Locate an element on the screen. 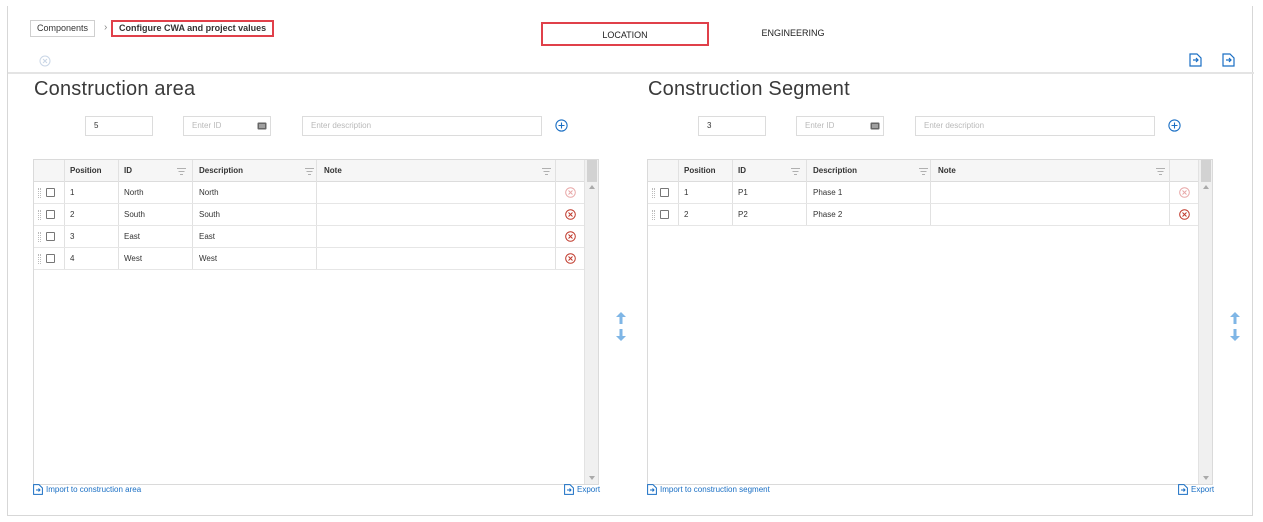 This screenshot has width=1263, height=522. area-grid-header: Position ID Description Note is located at coordinates (309, 171).